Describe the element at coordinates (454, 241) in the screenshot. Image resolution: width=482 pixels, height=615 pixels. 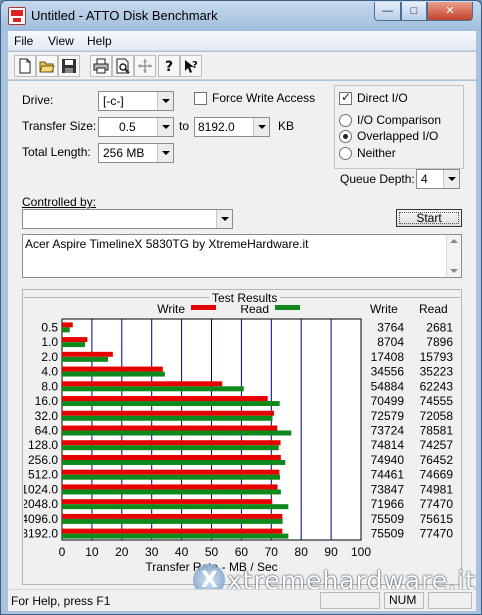
I see `scroll-up-icon` at that location.